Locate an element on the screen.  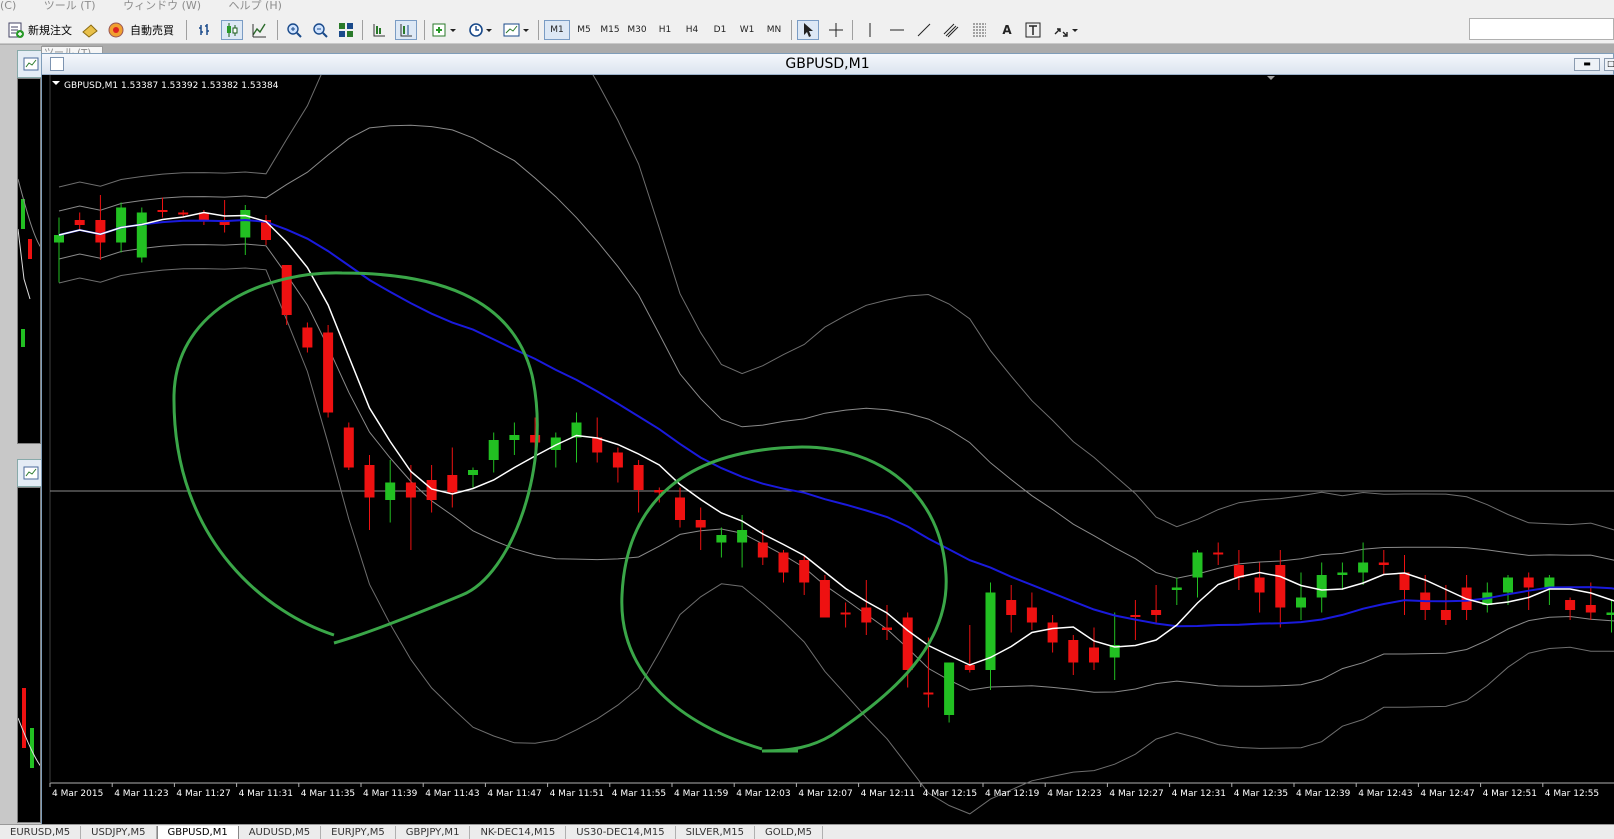
template-icon is located at coordinates (516, 30).